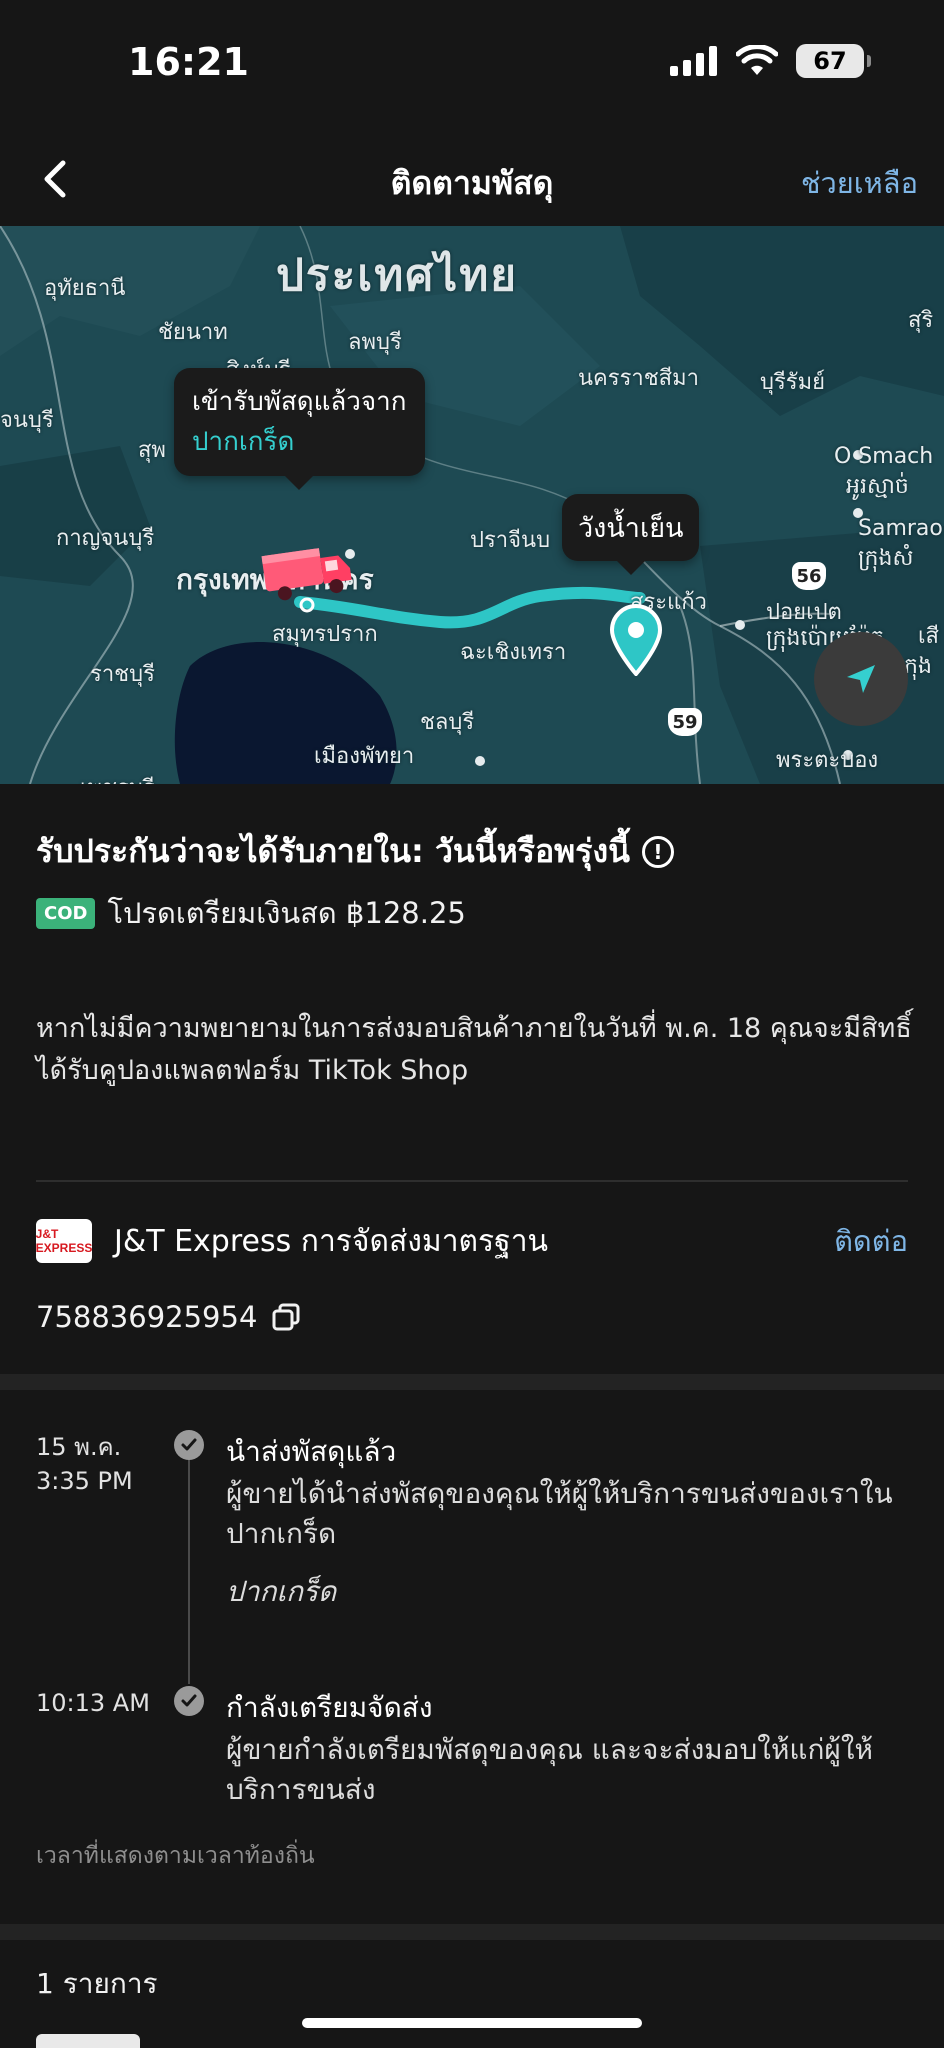 The height and width of the screenshot is (2048, 944). What do you see at coordinates (152, 450) in the screenshot?
I see `map-label-place: สุพ` at bounding box center [152, 450].